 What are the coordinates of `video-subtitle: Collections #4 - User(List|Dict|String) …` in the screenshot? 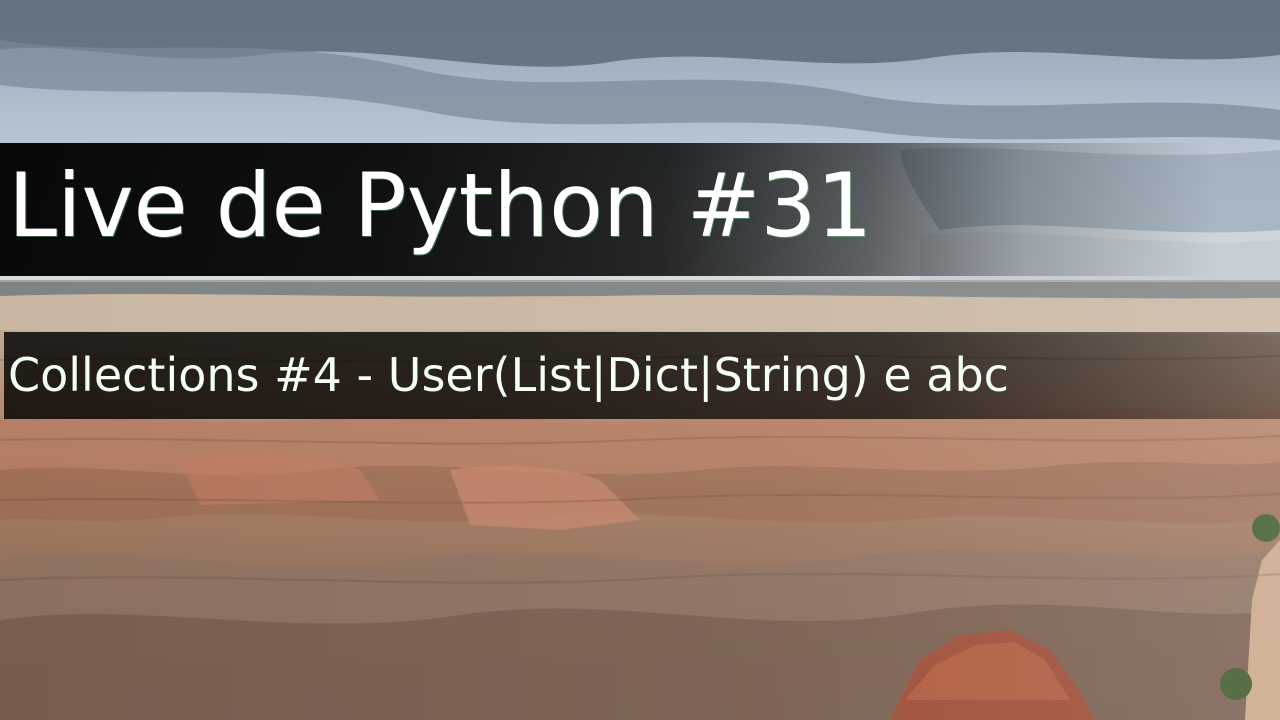 It's located at (508, 375).